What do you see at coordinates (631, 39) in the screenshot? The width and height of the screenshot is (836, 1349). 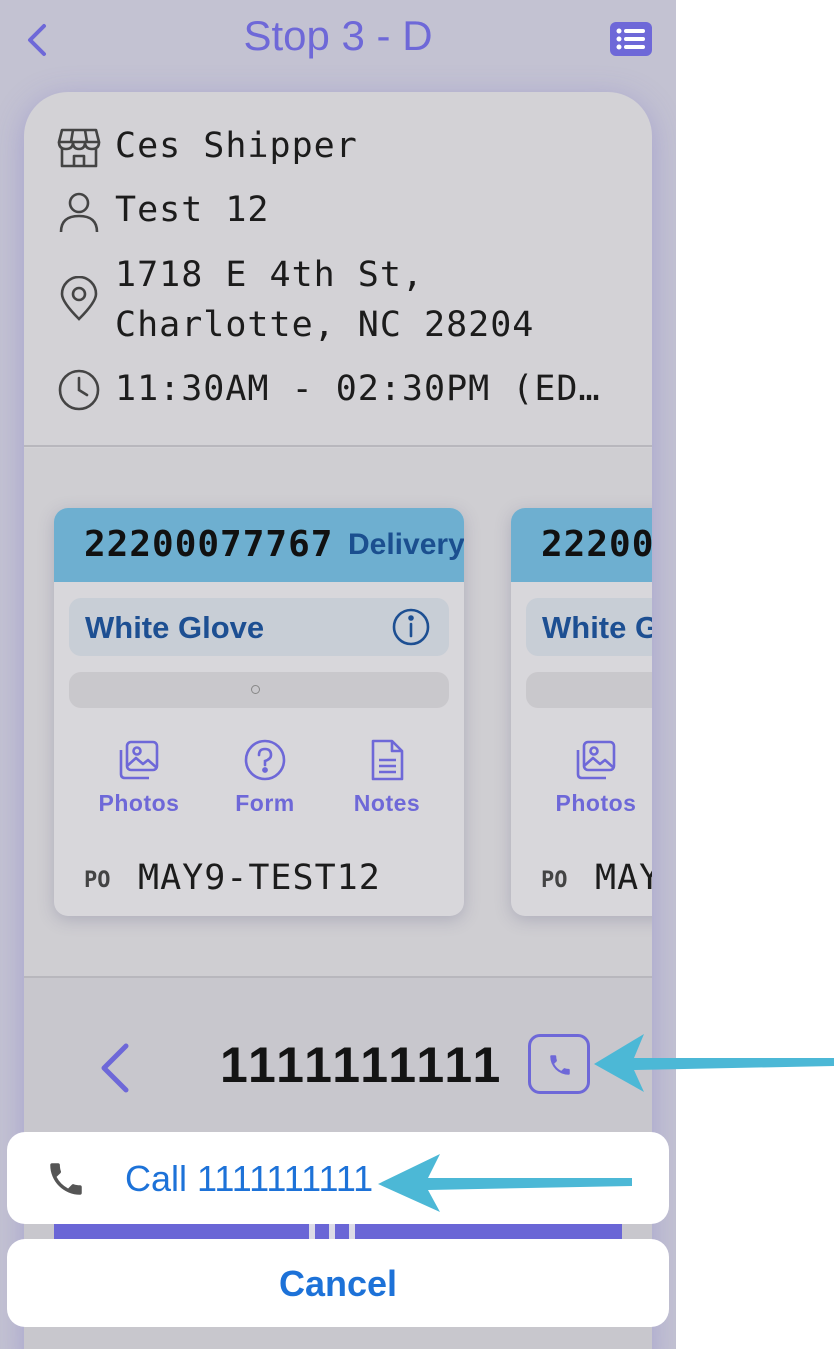 I see `list-icon` at bounding box center [631, 39].